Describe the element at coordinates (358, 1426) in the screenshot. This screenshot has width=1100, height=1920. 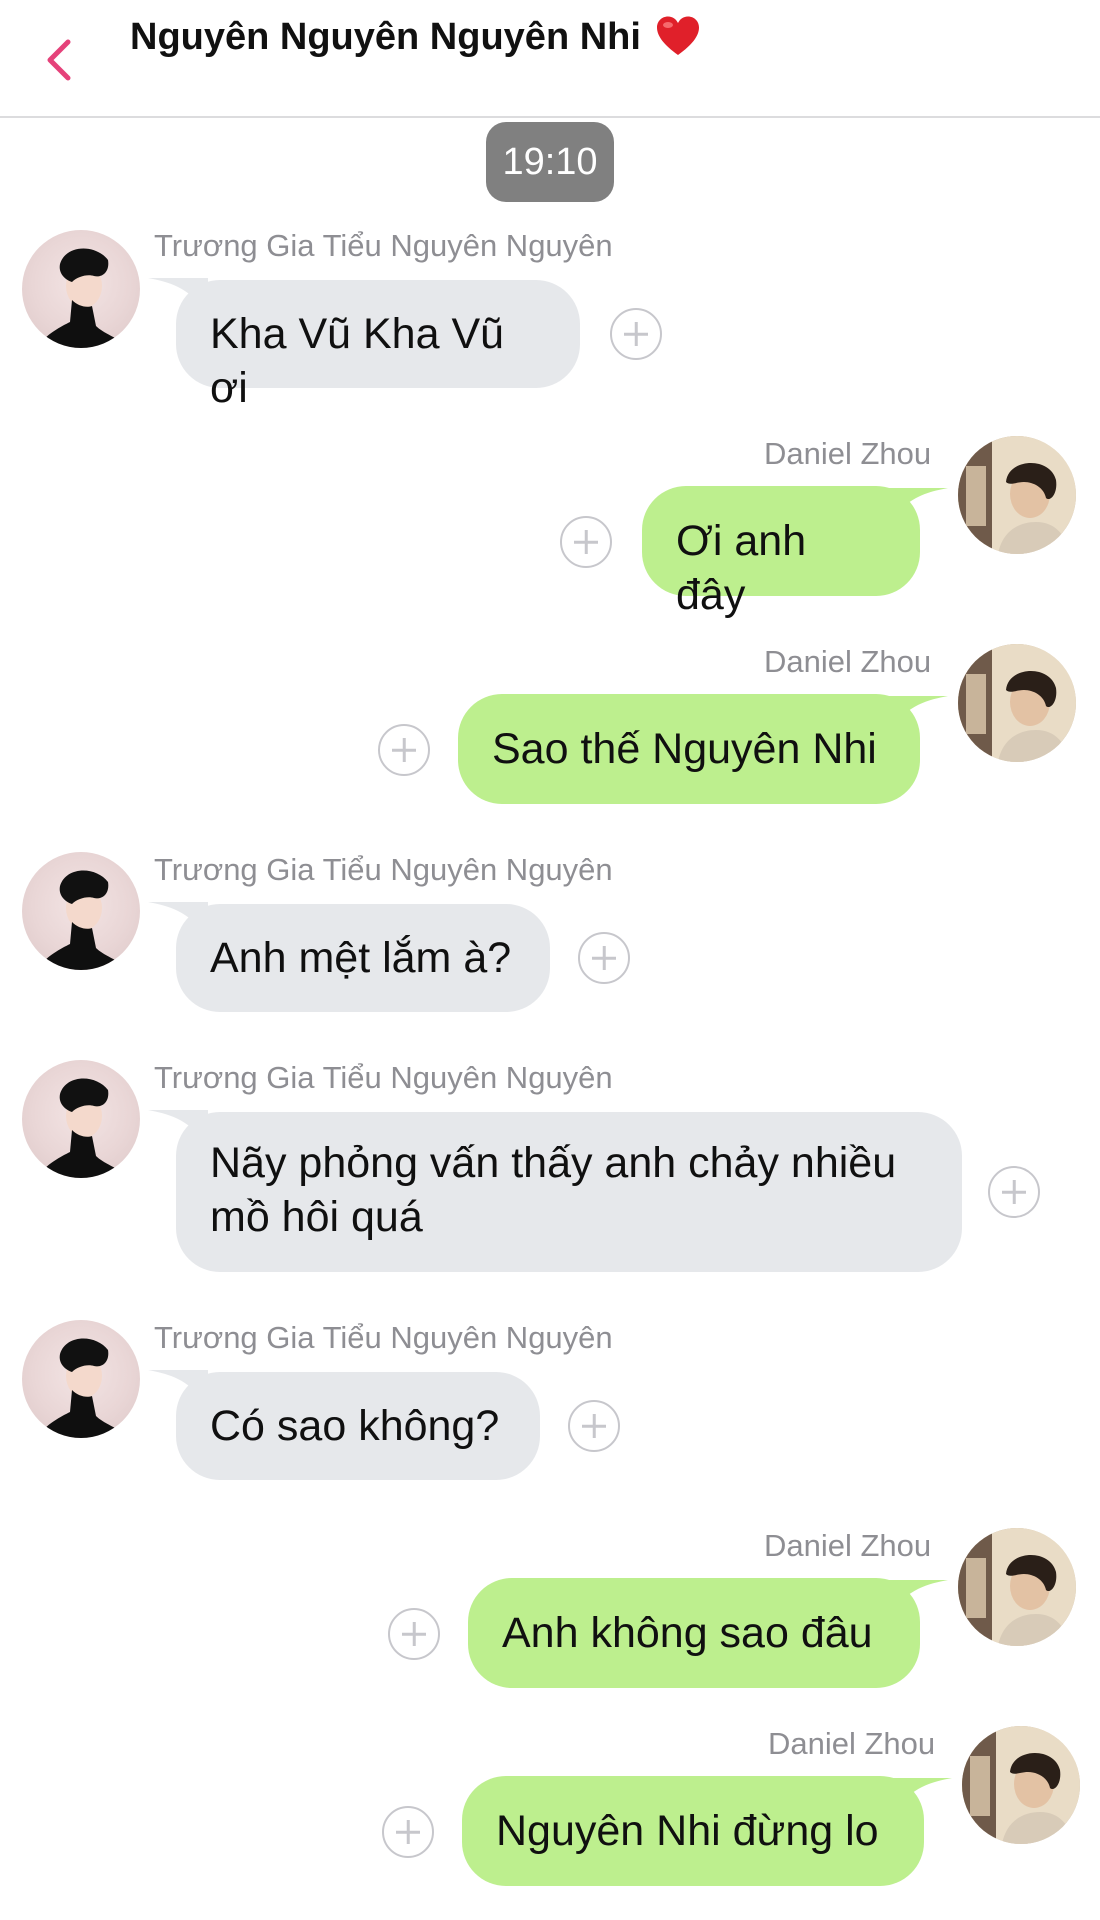
I see `message-bubble: Có sao không?` at that location.